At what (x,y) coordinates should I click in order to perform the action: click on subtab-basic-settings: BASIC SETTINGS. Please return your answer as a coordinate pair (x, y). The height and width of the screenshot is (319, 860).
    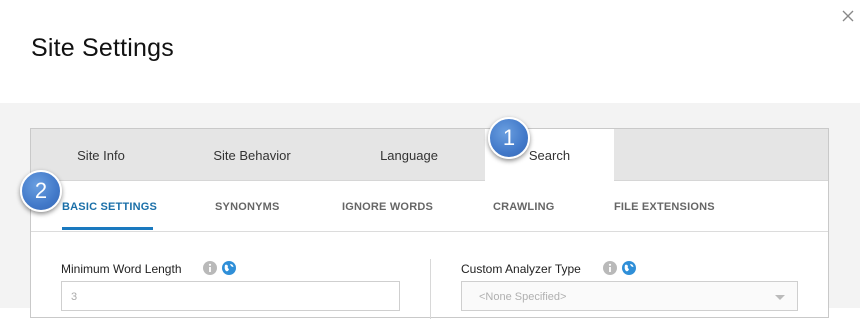
    Looking at the image, I should click on (109, 207).